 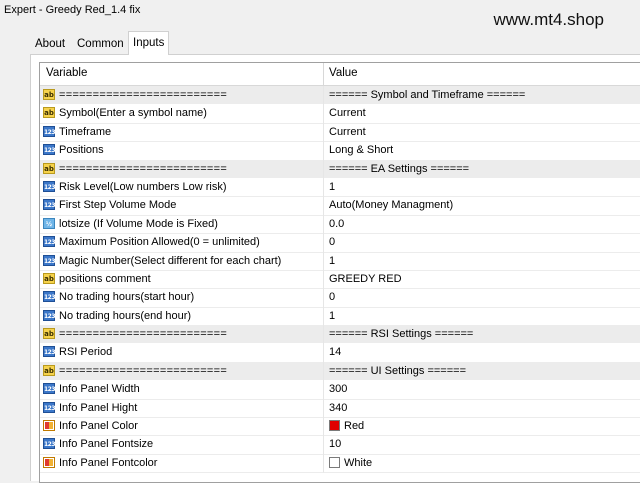 I want to click on window-title: Expert - Greedy Red_1.4 fix, so click(x=72, y=10).